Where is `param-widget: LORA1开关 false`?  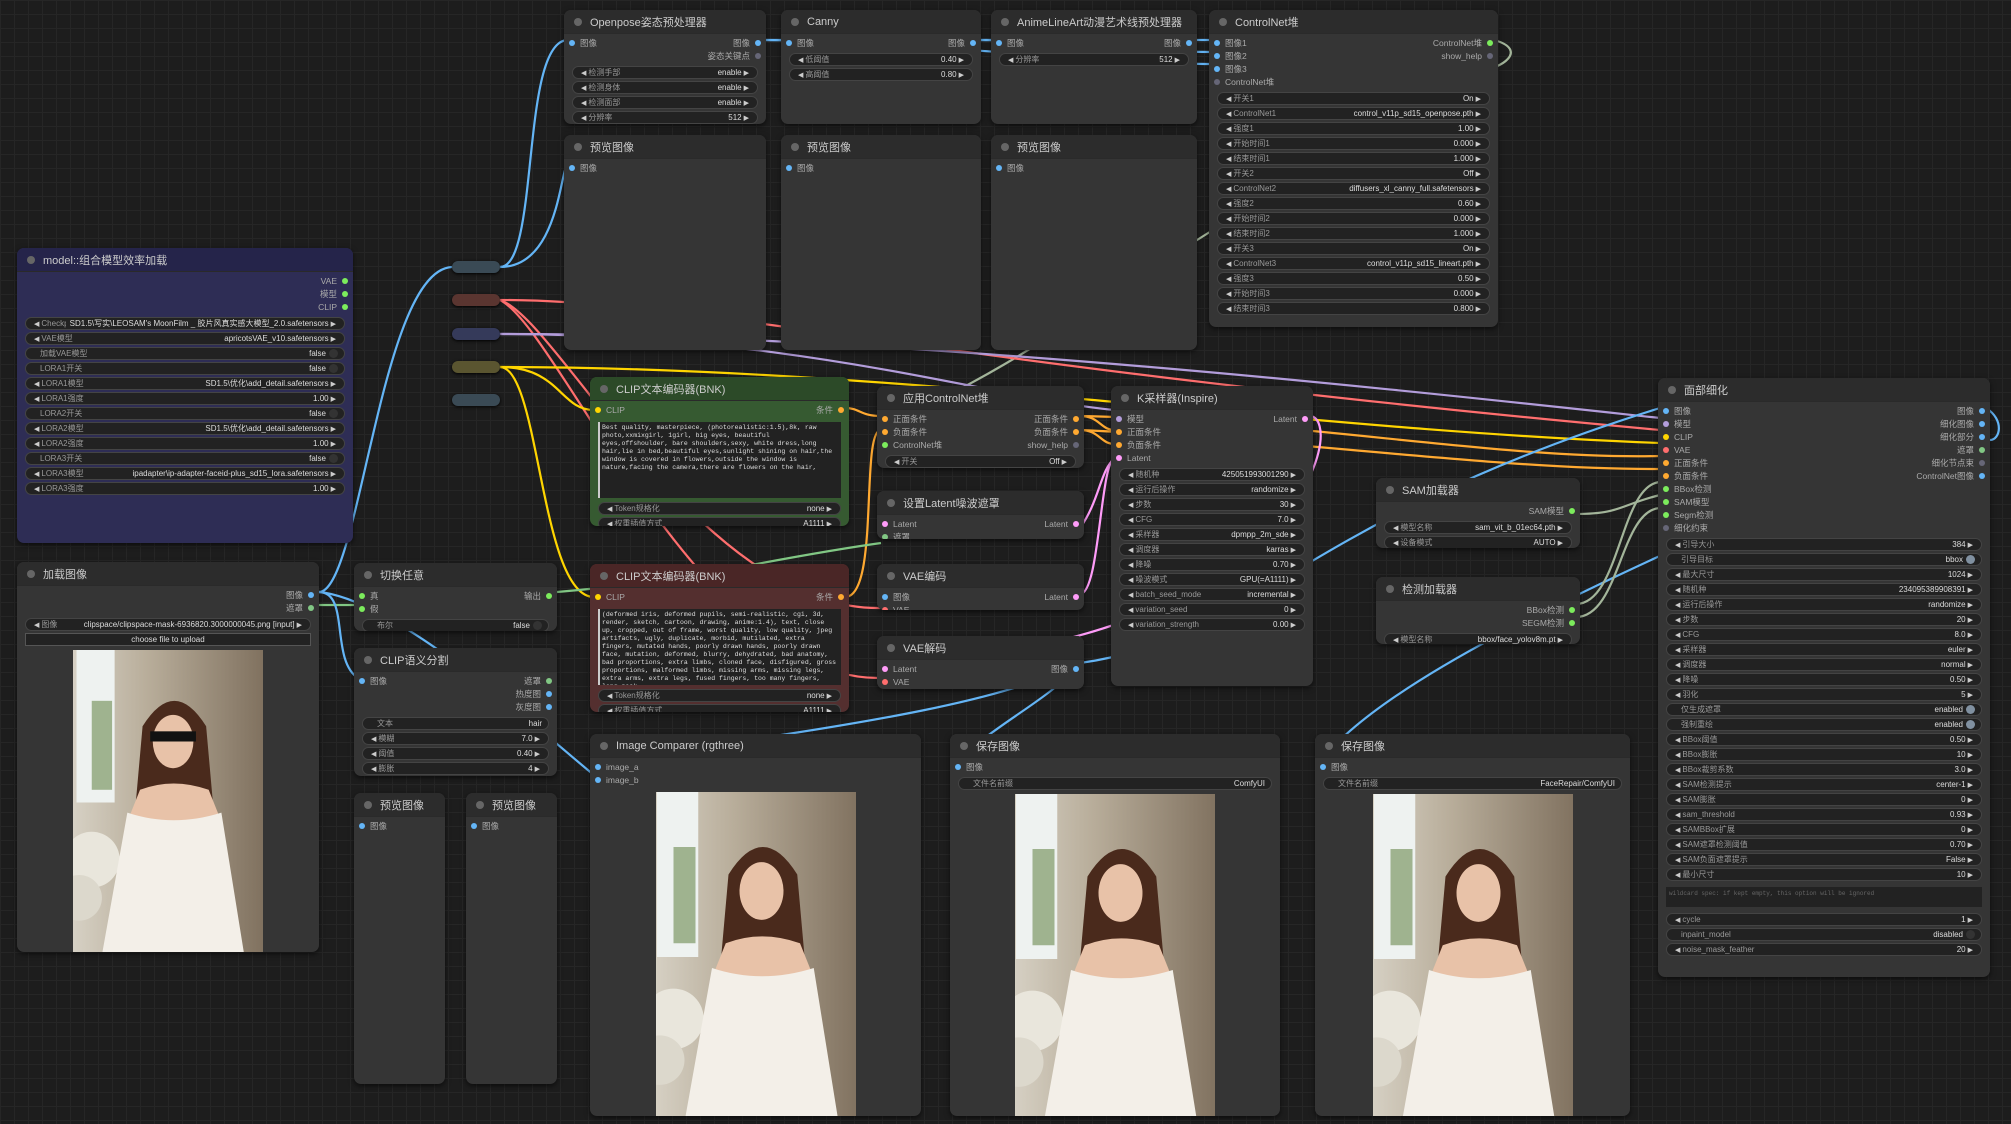
param-widget: LORA1开关 false is located at coordinates (185, 368).